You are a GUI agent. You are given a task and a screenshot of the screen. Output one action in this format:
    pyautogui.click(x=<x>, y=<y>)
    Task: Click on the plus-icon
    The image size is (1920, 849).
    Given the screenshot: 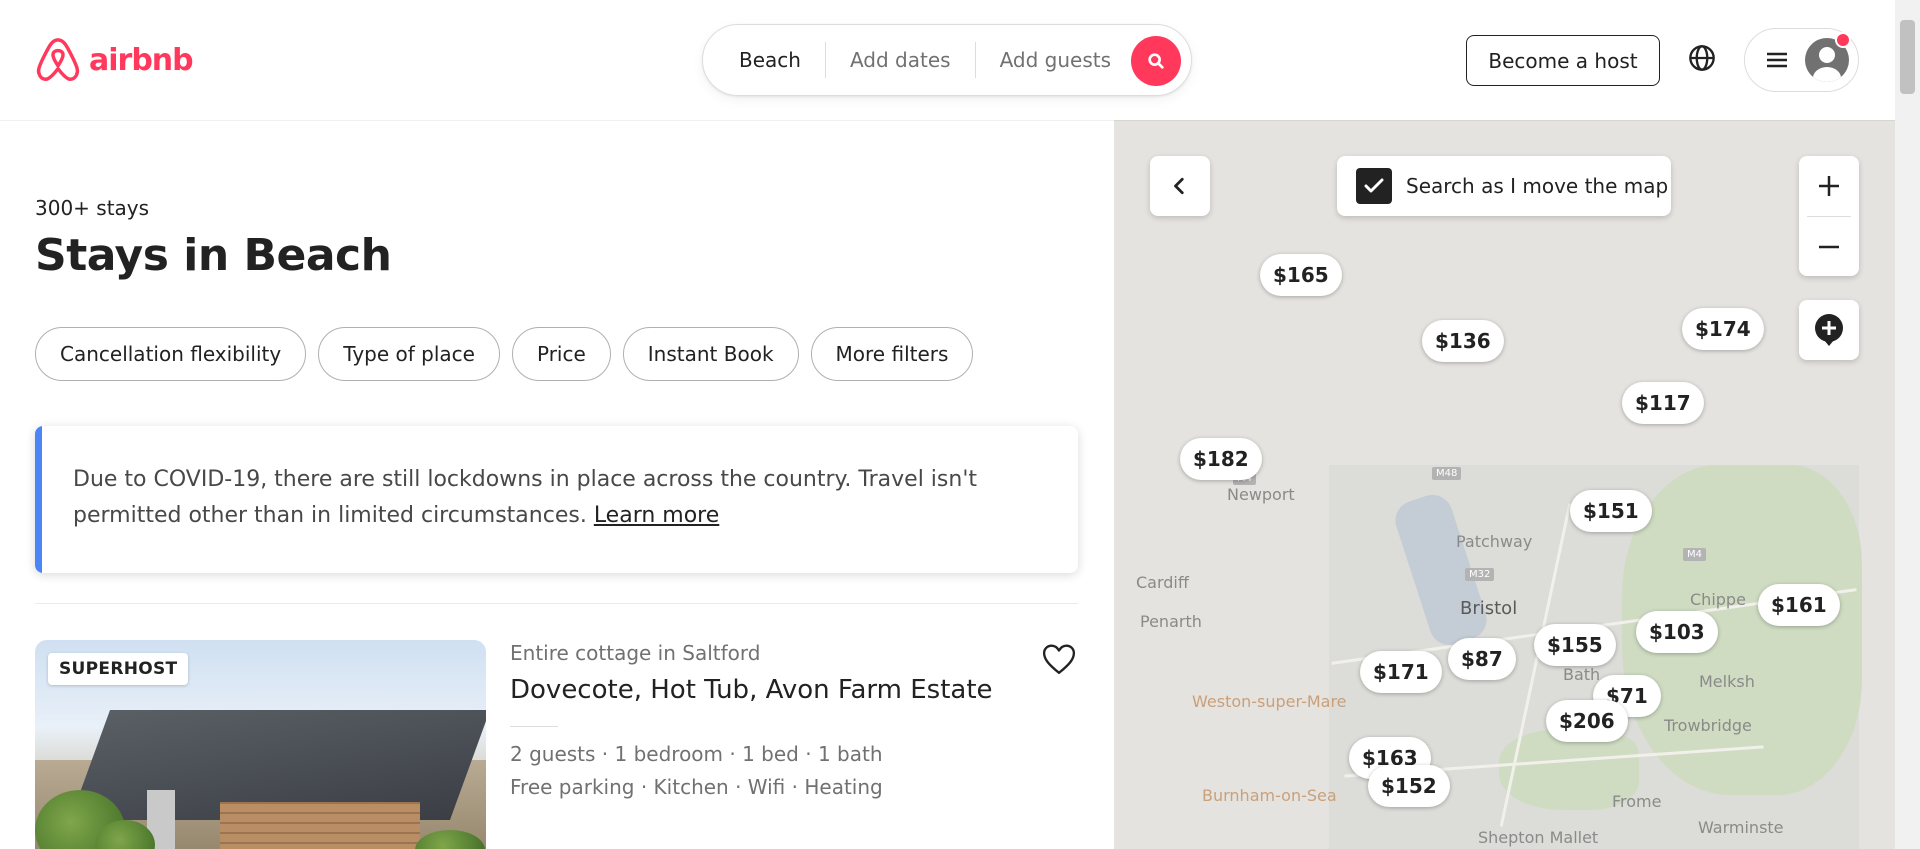 What is the action you would take?
    pyautogui.click(x=1829, y=186)
    